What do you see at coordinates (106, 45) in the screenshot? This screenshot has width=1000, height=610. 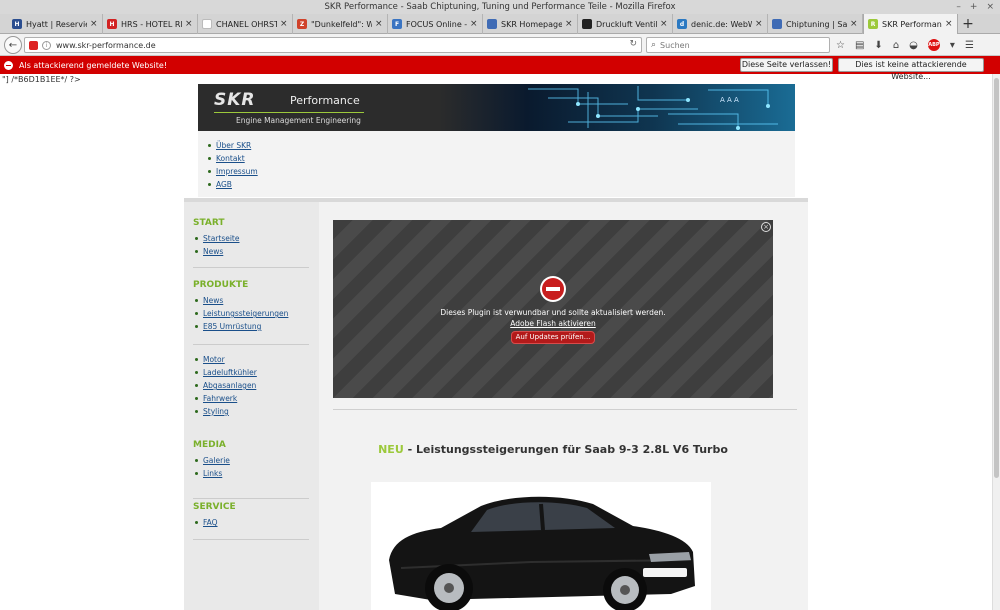 I see `url-text: www.skr-performance.de` at bounding box center [106, 45].